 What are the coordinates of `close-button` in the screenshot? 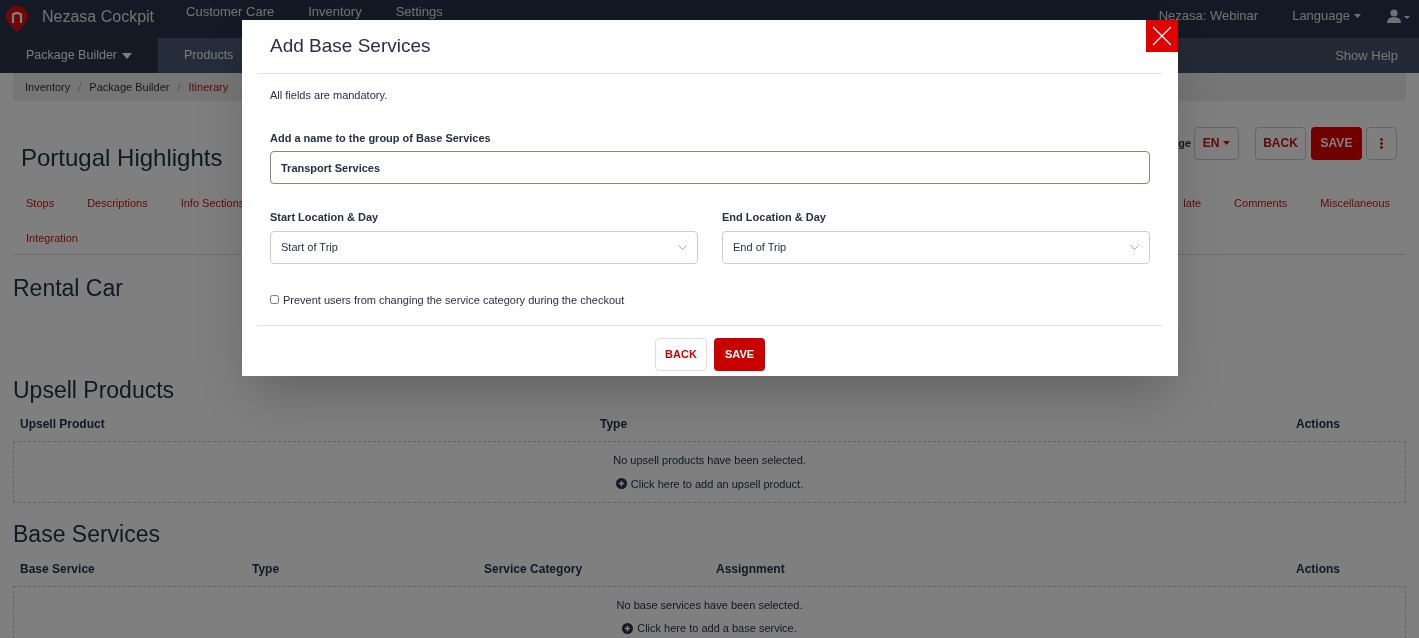 It's located at (1162, 36).